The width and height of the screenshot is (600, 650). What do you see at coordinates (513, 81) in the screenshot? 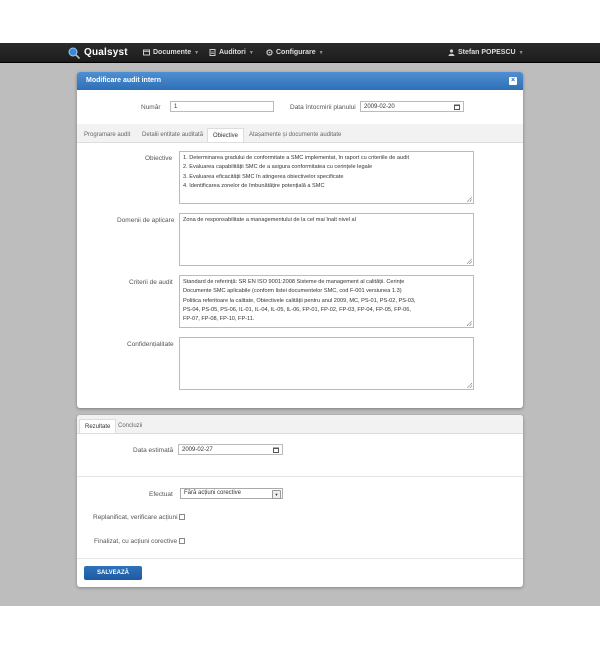
I see `close-icon: ×` at bounding box center [513, 81].